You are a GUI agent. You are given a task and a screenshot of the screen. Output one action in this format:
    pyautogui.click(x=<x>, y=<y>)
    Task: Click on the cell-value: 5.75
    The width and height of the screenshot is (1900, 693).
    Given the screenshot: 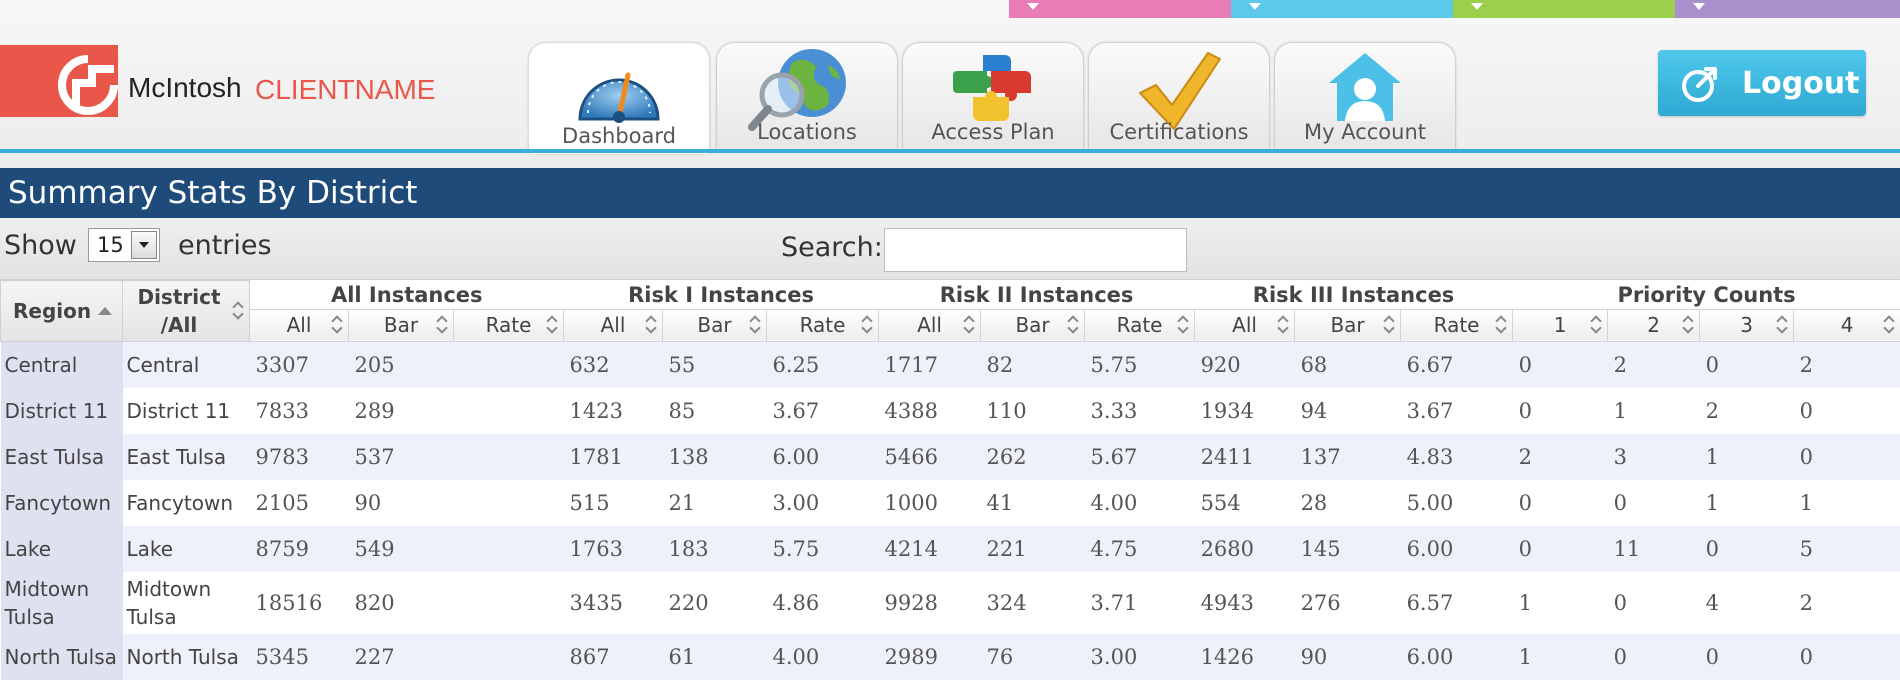 What is the action you would take?
    pyautogui.click(x=822, y=549)
    